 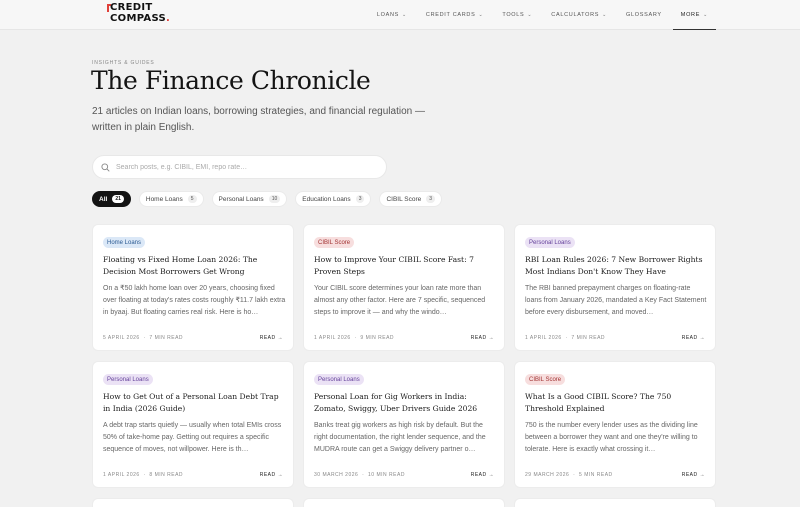 I want to click on nav-item-loans: LOANS ⌄, so click(x=392, y=15).